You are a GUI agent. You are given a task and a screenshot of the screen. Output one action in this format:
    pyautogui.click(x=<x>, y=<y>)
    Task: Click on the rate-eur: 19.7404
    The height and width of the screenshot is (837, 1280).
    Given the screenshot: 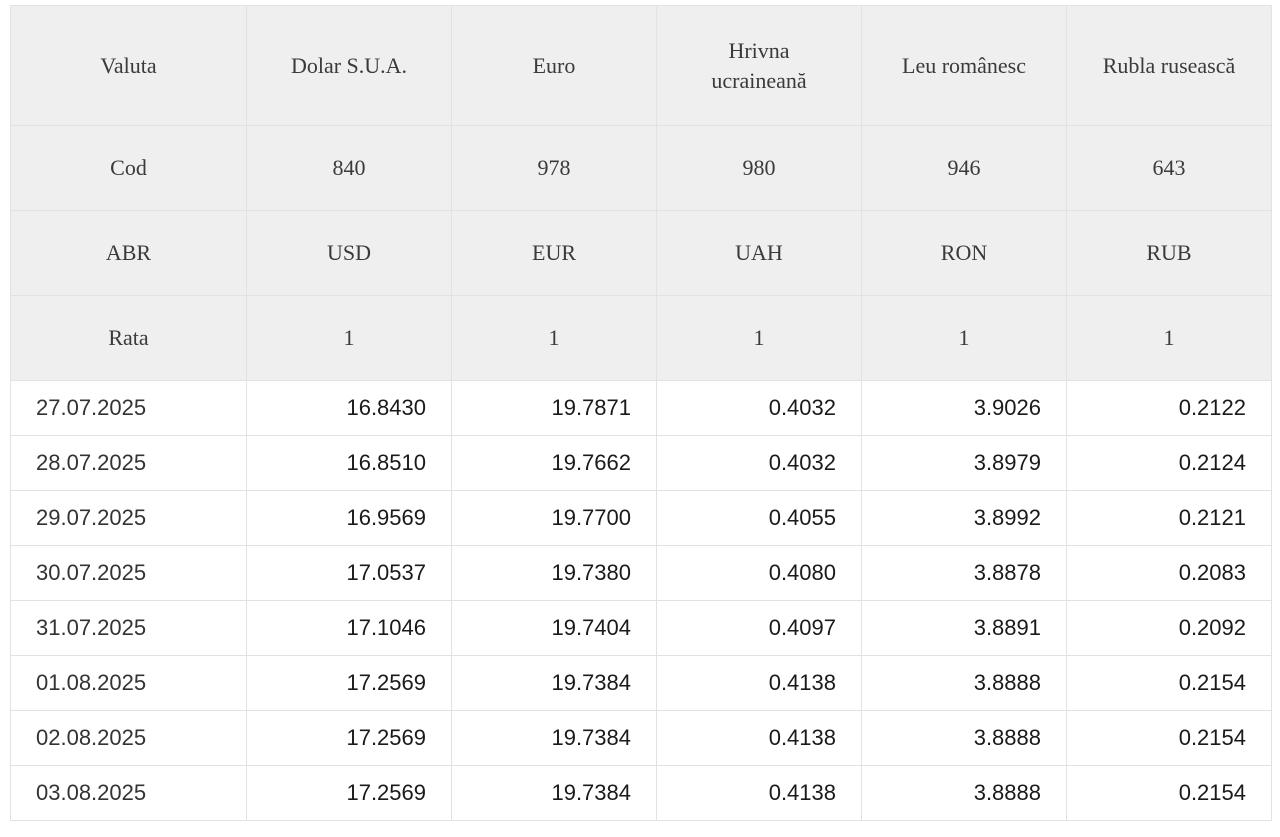 What is the action you would take?
    pyautogui.click(x=554, y=628)
    